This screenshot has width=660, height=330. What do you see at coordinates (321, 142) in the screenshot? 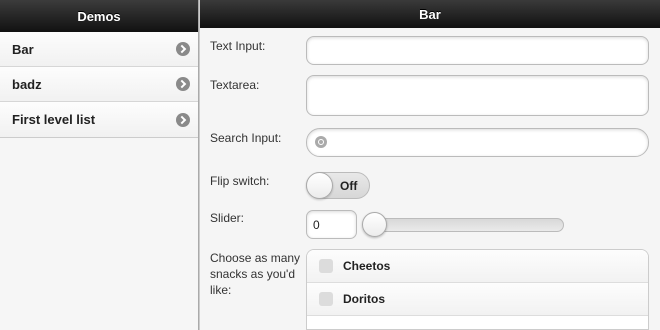
I see `search-icon` at bounding box center [321, 142].